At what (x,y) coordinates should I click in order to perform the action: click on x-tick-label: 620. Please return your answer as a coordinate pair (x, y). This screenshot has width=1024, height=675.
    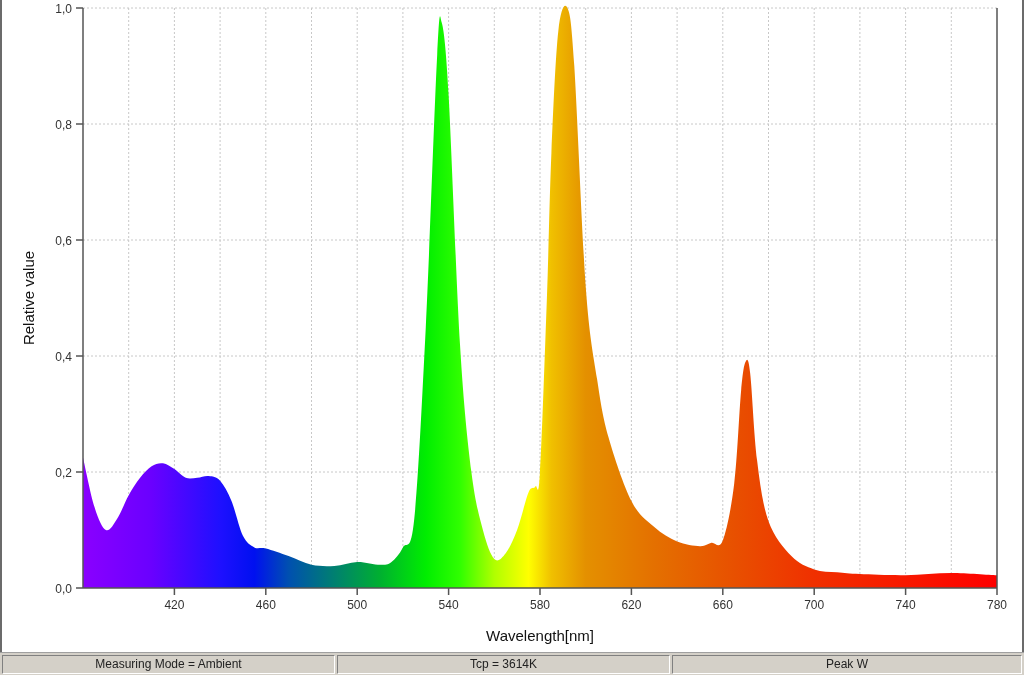
    Looking at the image, I should click on (631, 605).